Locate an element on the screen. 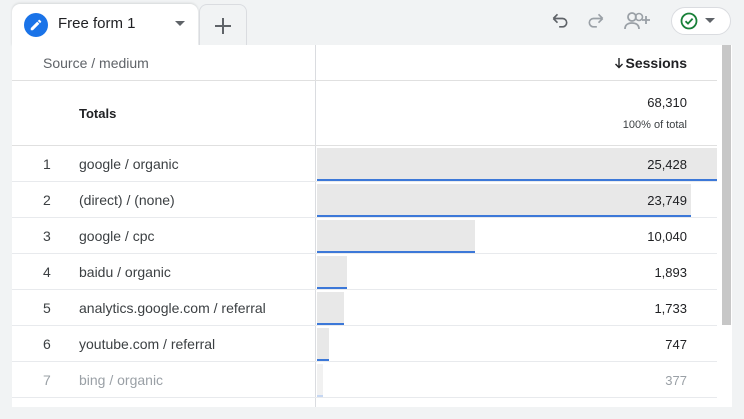 This screenshot has width=744, height=419. dimension-header: Source / medium is located at coordinates (96, 63).